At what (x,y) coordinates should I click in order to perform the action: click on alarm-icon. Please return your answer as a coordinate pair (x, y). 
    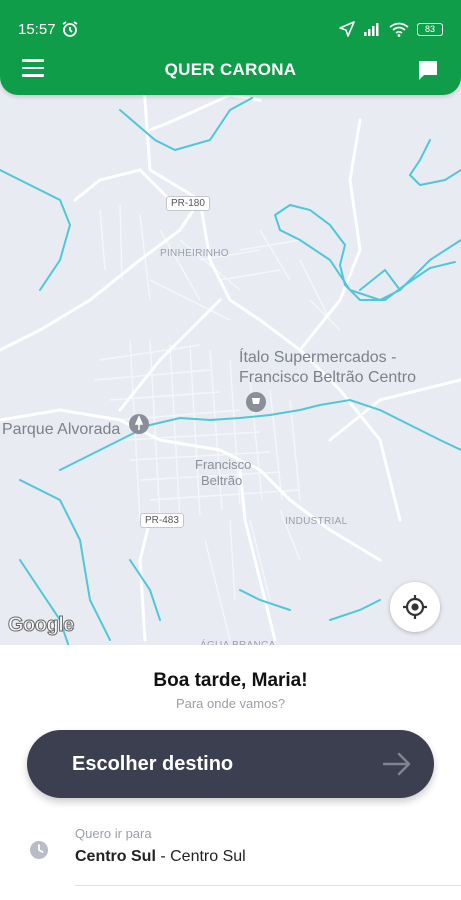
    Looking at the image, I should click on (70, 29).